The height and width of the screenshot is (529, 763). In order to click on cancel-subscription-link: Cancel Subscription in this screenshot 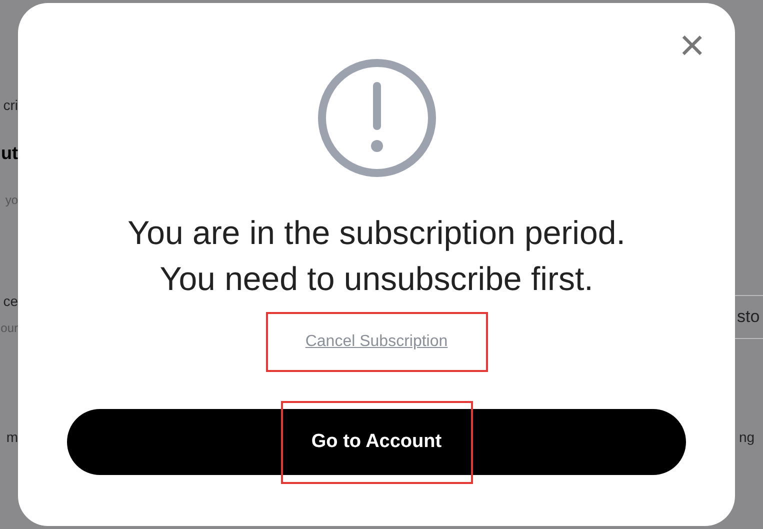, I will do `click(376, 342)`.